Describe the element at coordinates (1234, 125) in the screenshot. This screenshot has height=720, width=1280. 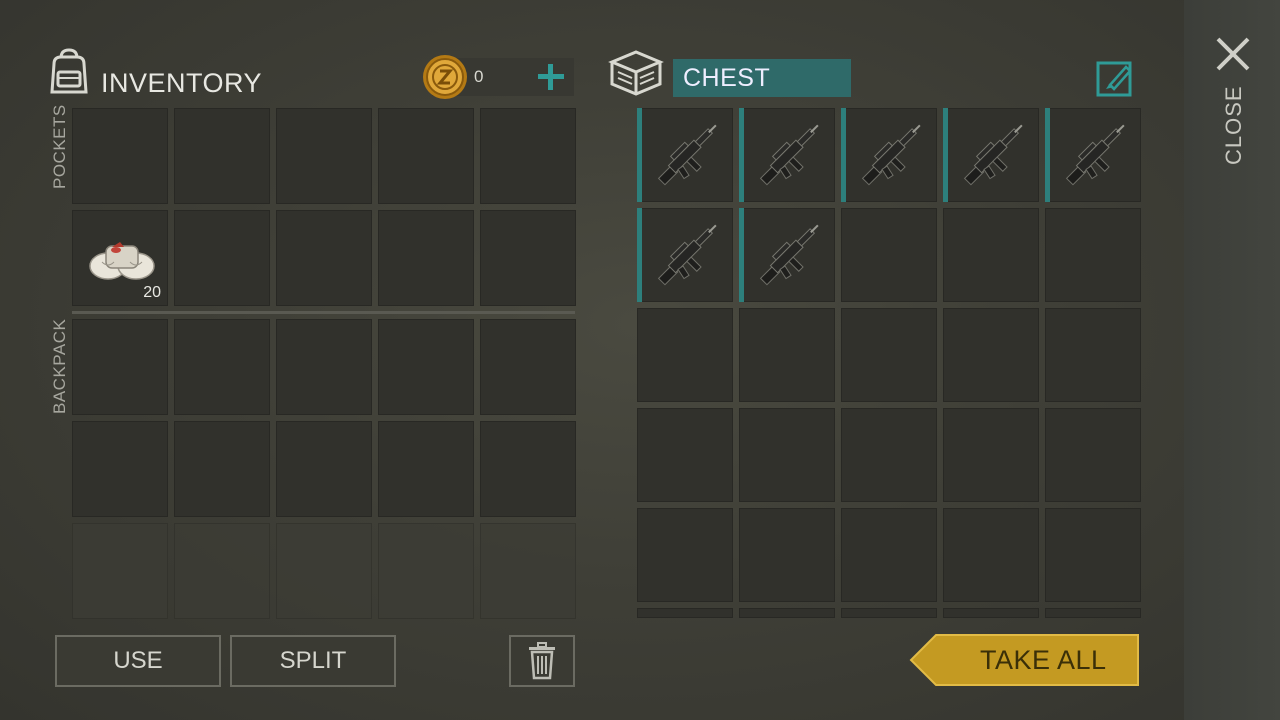
I see `close-label: CLOSE` at that location.